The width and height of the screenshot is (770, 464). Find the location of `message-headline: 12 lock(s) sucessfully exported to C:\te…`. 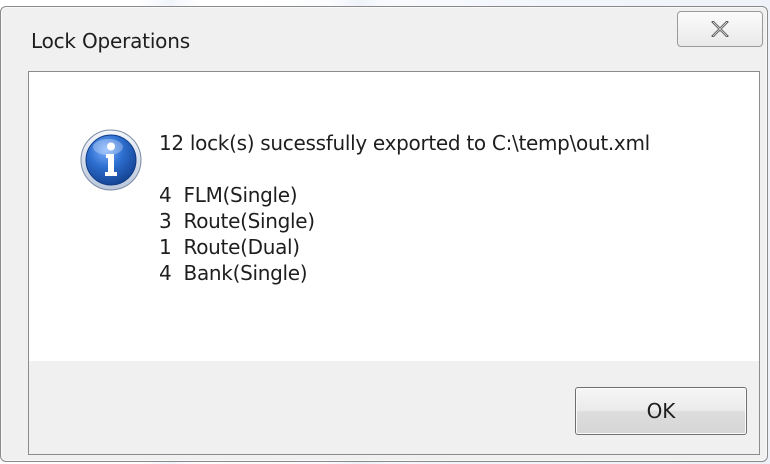

message-headline: 12 lock(s) sucessfully exported to C:\te… is located at coordinates (404, 143).